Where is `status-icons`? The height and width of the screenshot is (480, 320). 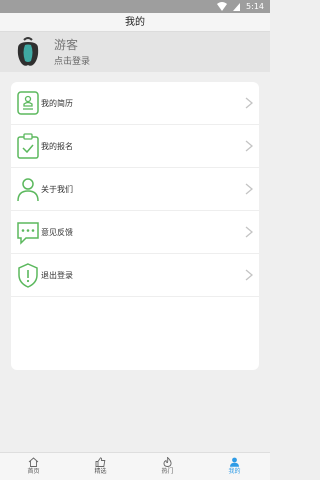
status-icons is located at coordinates (228, 6).